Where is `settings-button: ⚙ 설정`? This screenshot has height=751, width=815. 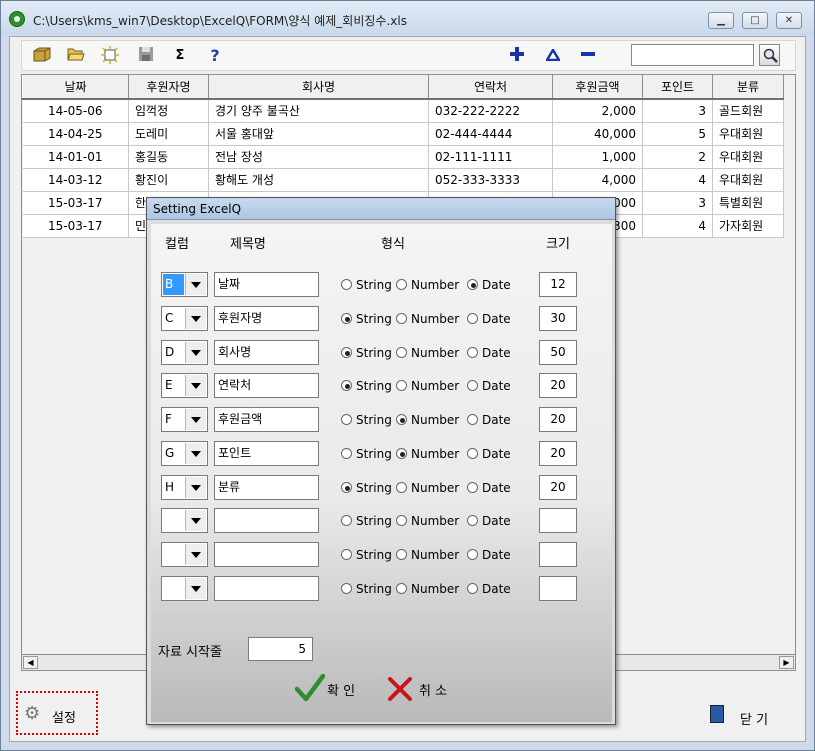 settings-button: ⚙ 설정 is located at coordinates (57, 713).